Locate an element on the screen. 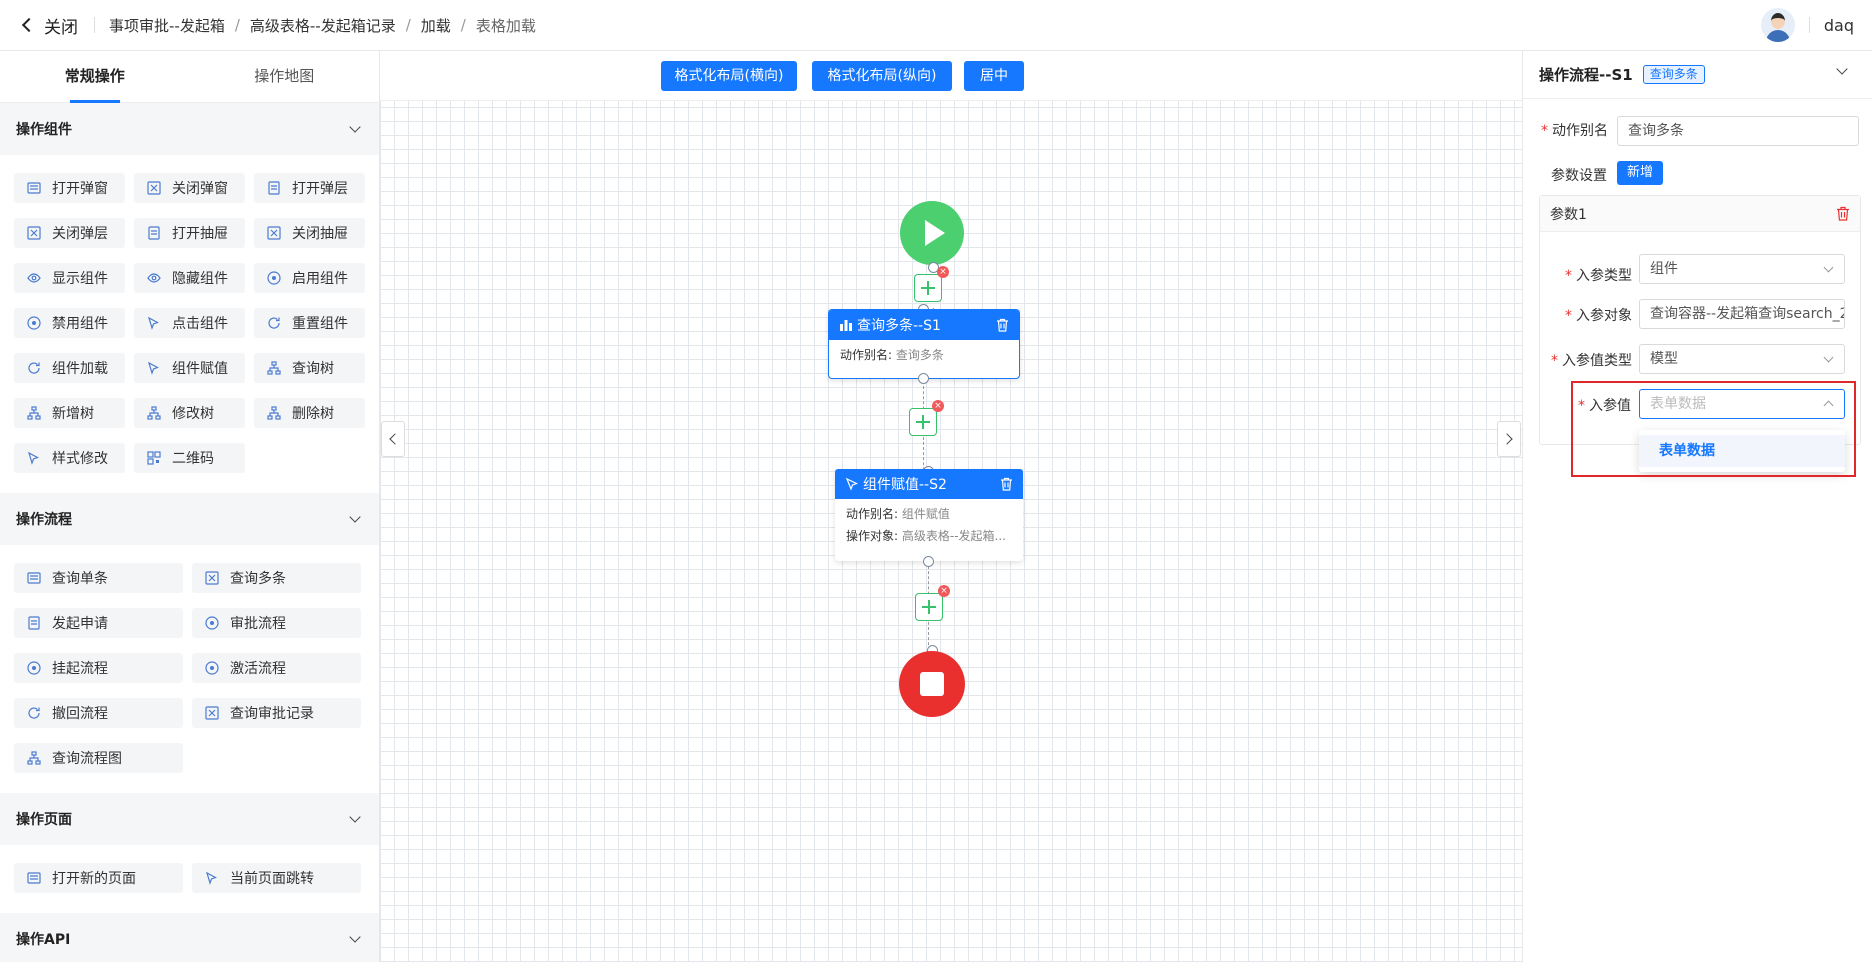 The height and width of the screenshot is (962, 1872). operation-item: 样式修改 is located at coordinates (69, 458).